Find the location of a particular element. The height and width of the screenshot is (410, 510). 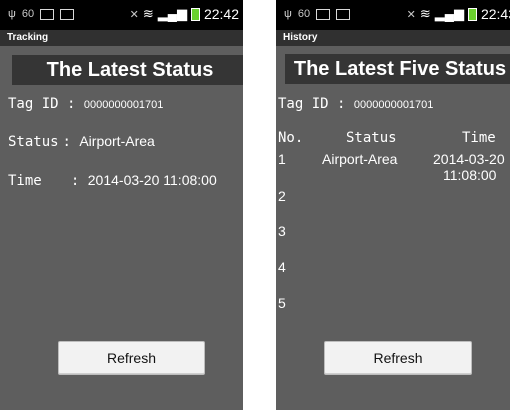

time-row: Time : 2014-03-20 11:08:00 is located at coordinates (112, 180).